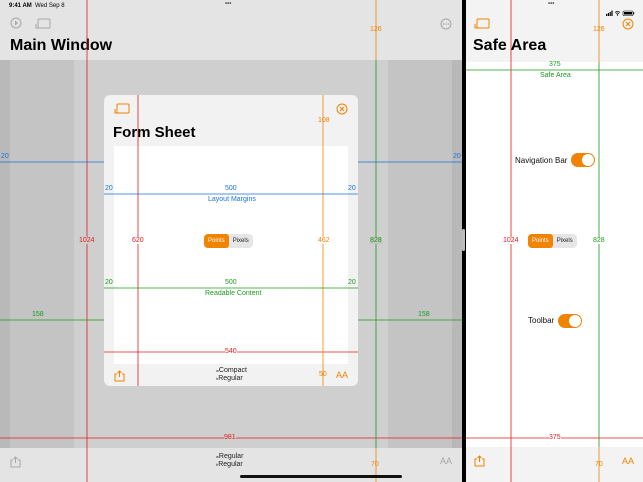 The height and width of the screenshot is (482, 643). What do you see at coordinates (38, 314) in the screenshot?
I see `main-side-left-value: 158` at bounding box center [38, 314].